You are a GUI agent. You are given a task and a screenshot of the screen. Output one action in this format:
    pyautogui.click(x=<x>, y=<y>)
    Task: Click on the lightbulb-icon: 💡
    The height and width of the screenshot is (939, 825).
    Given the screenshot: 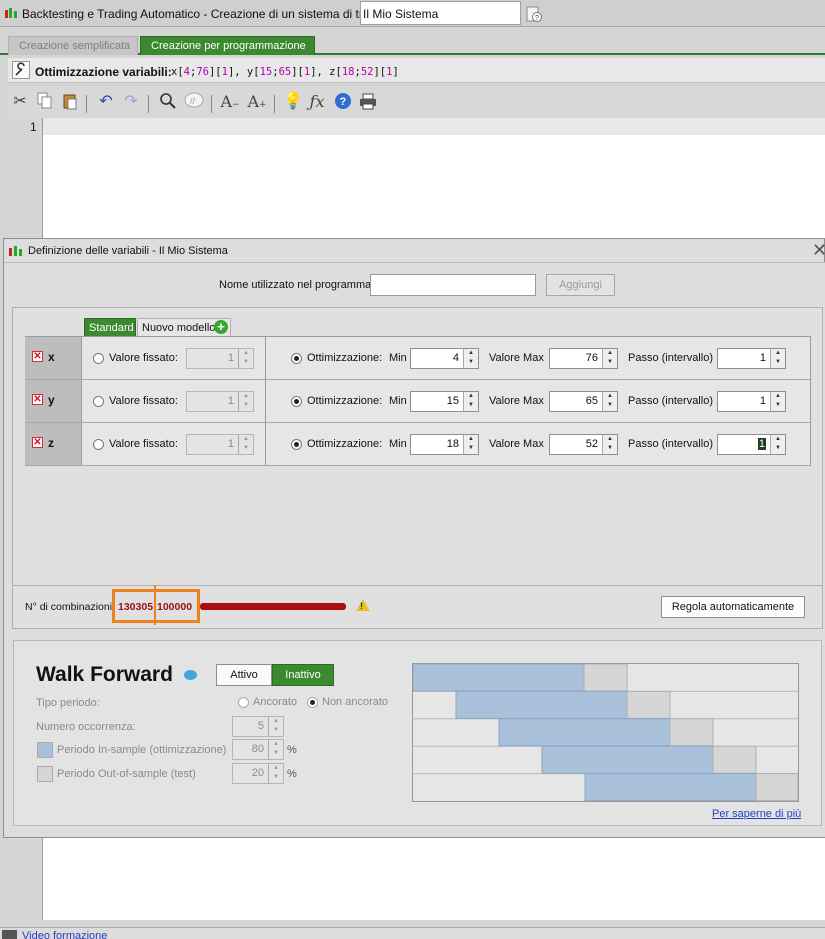 What is the action you would take?
    pyautogui.click(x=293, y=102)
    